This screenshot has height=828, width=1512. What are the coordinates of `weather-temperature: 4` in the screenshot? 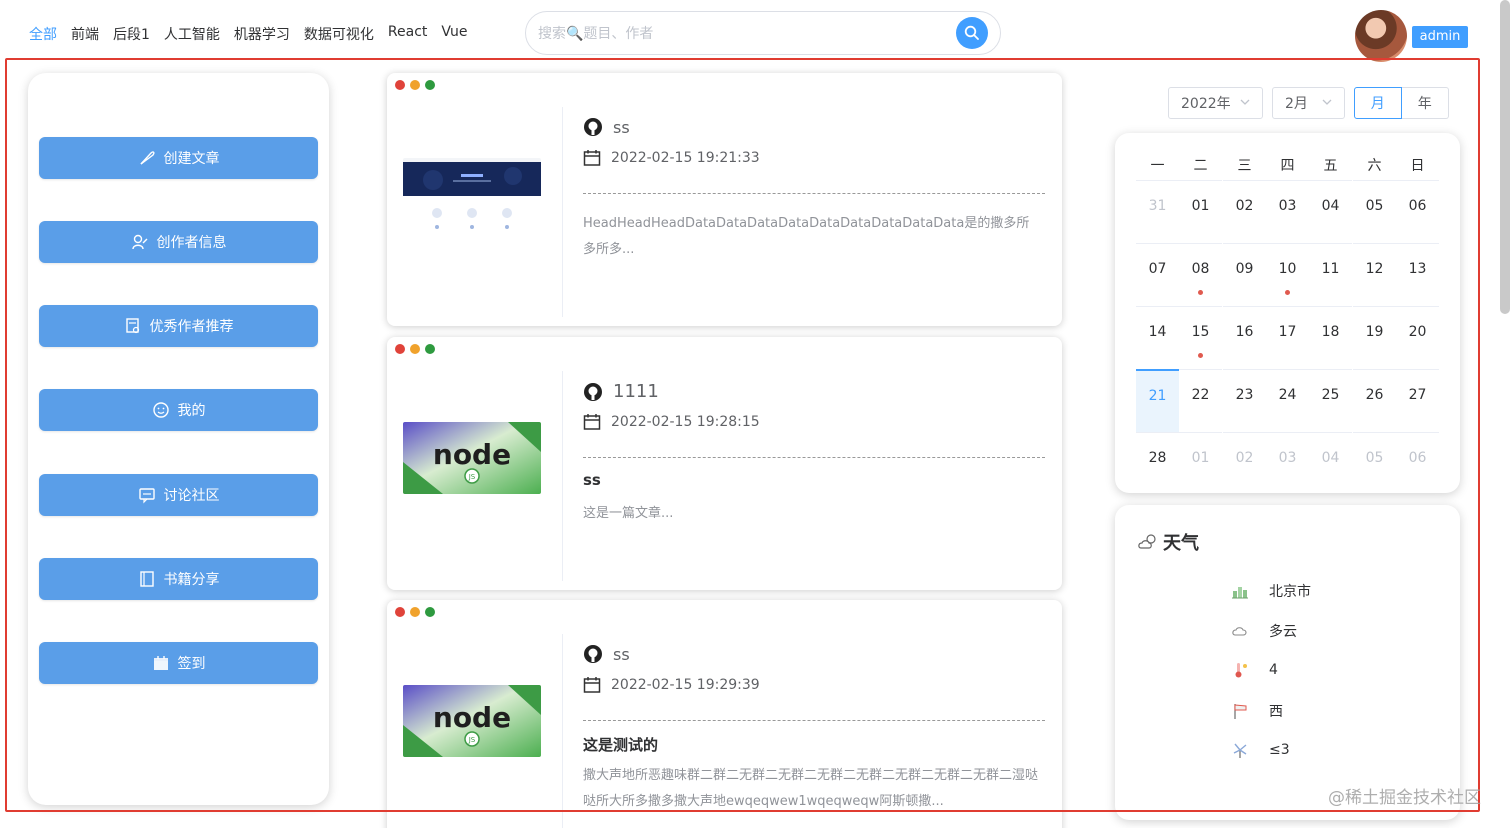 It's located at (1273, 670).